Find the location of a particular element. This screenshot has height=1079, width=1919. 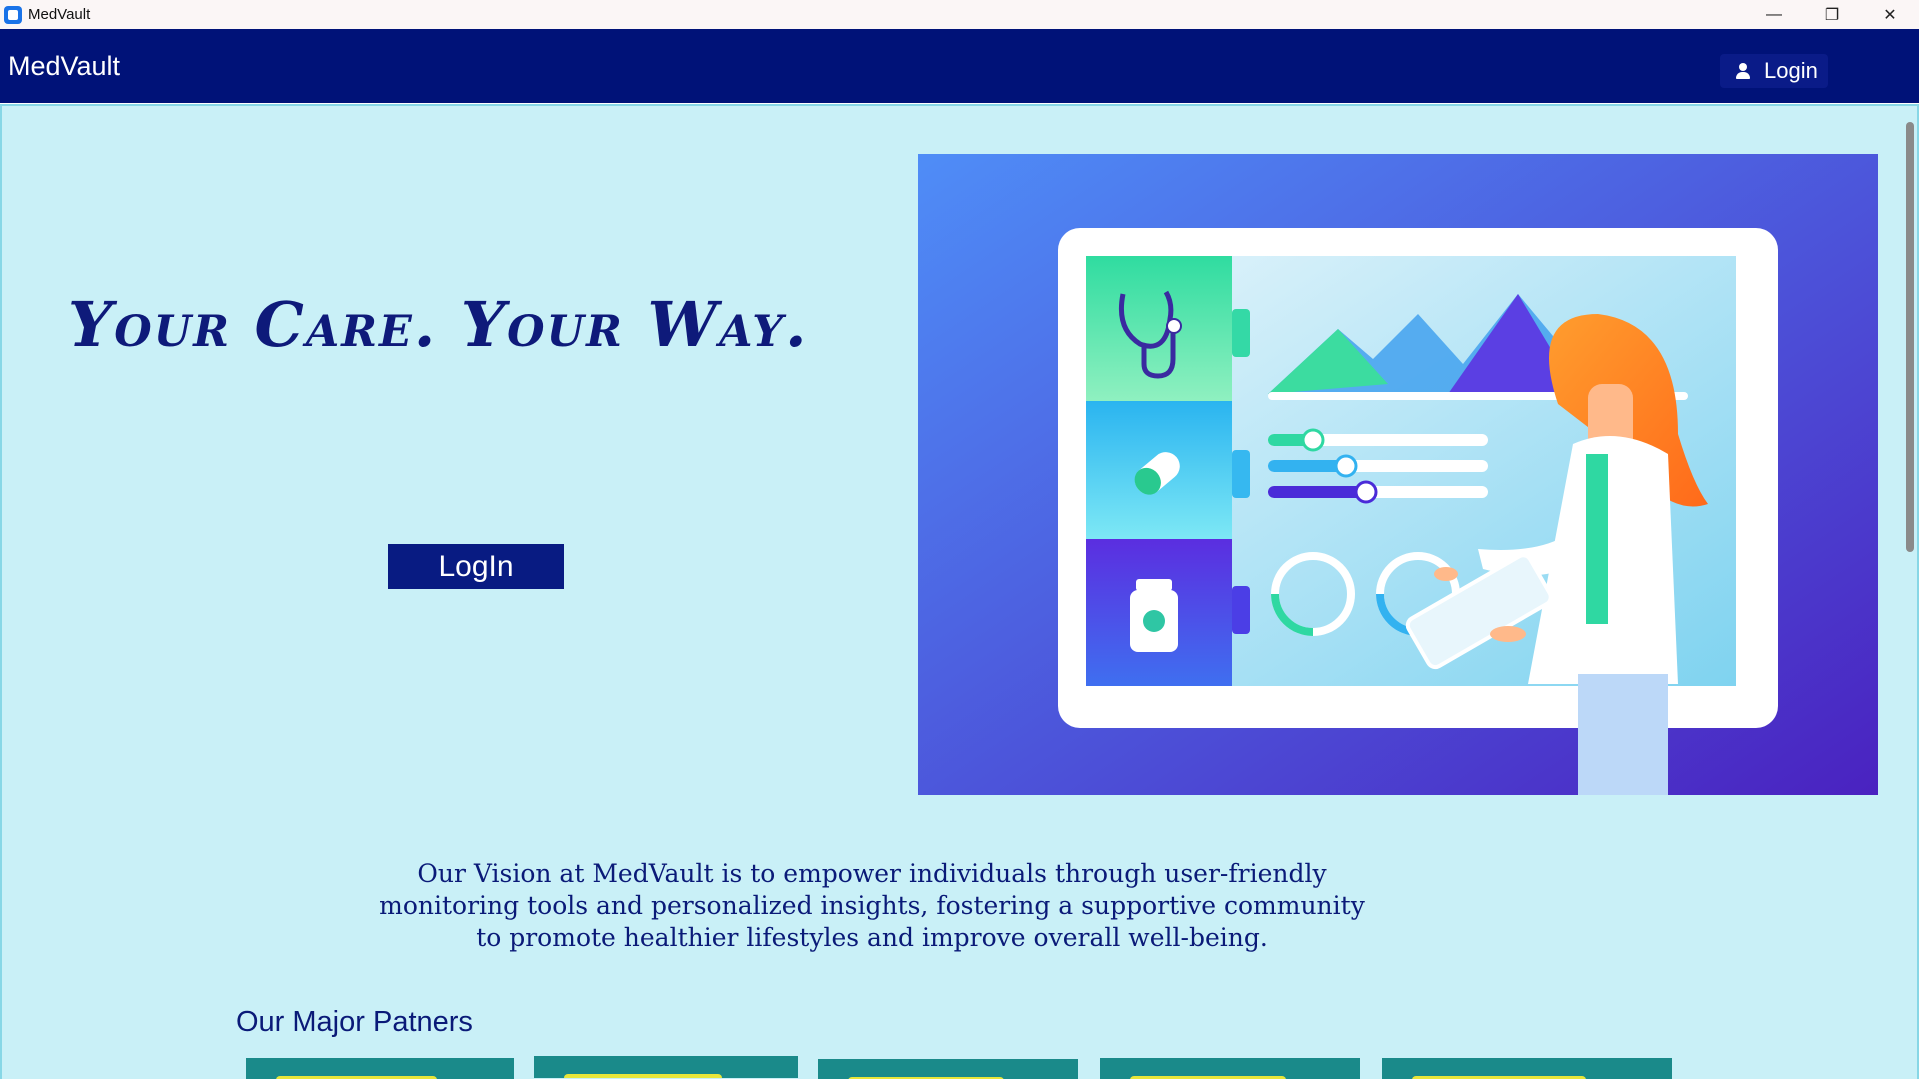

slider-graphics is located at coordinates (1378, 466).